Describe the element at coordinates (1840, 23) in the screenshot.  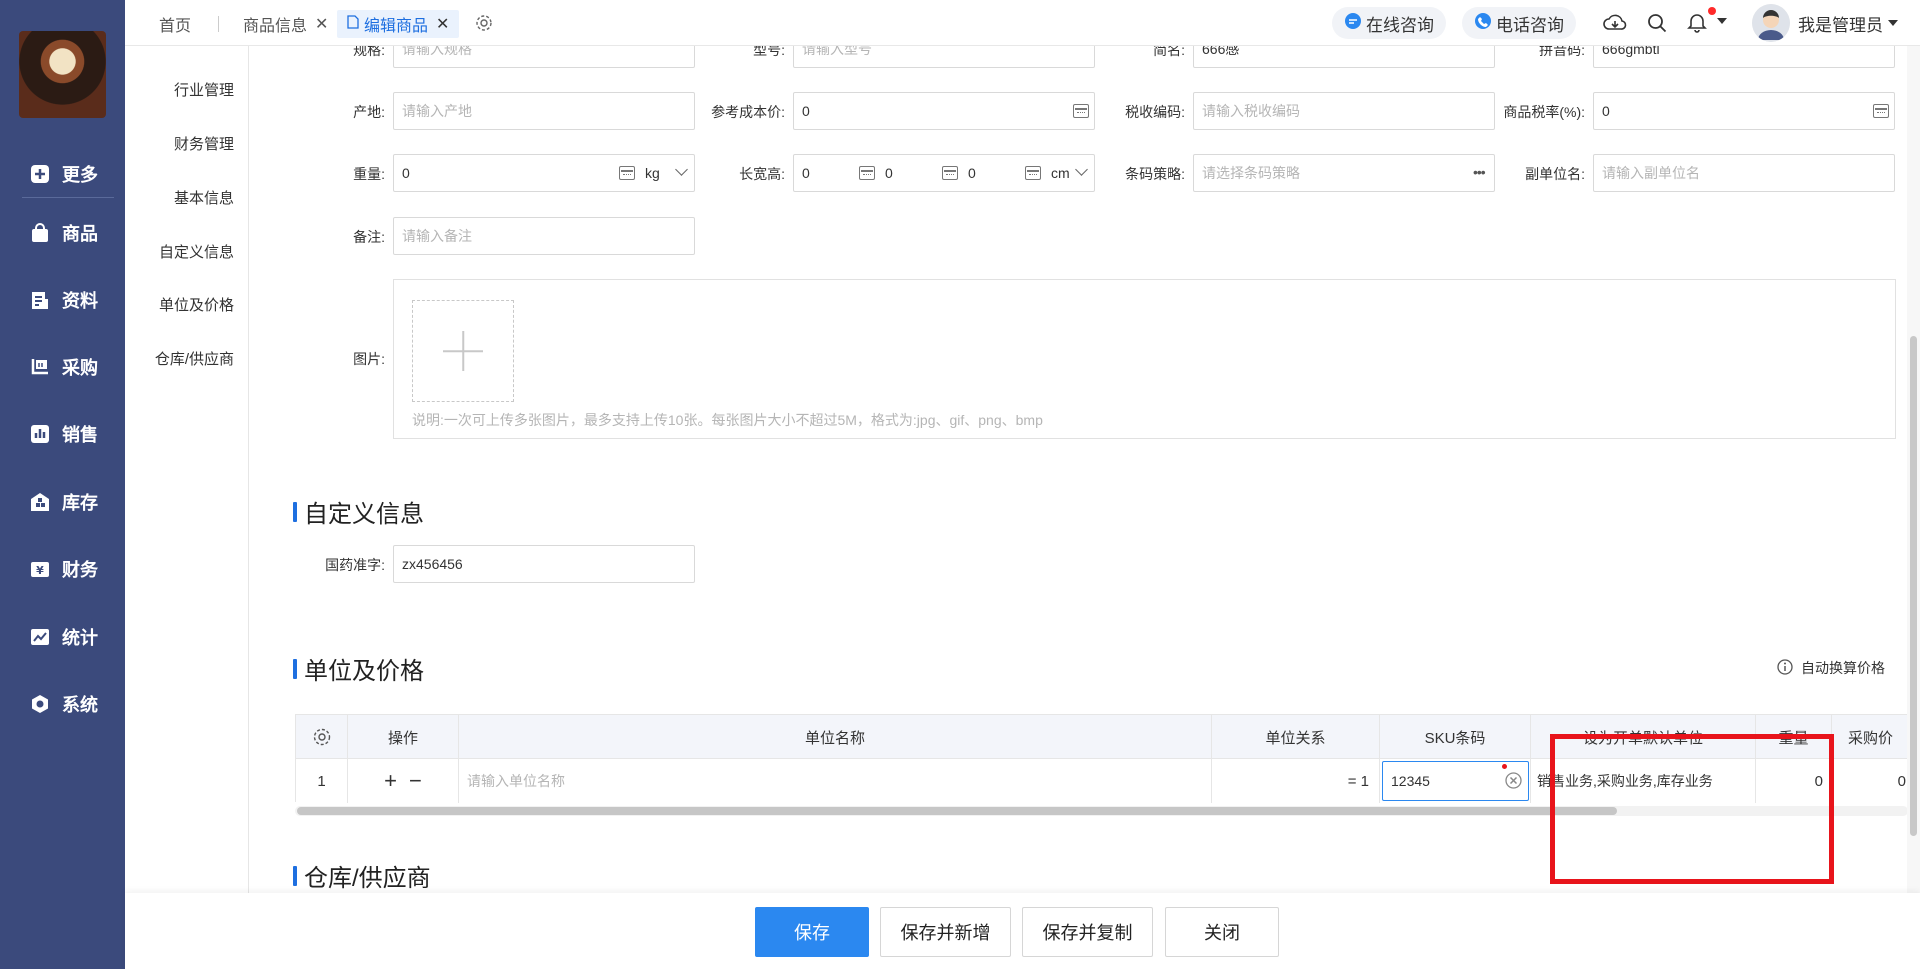
I see `user-name: 我是管理员` at that location.